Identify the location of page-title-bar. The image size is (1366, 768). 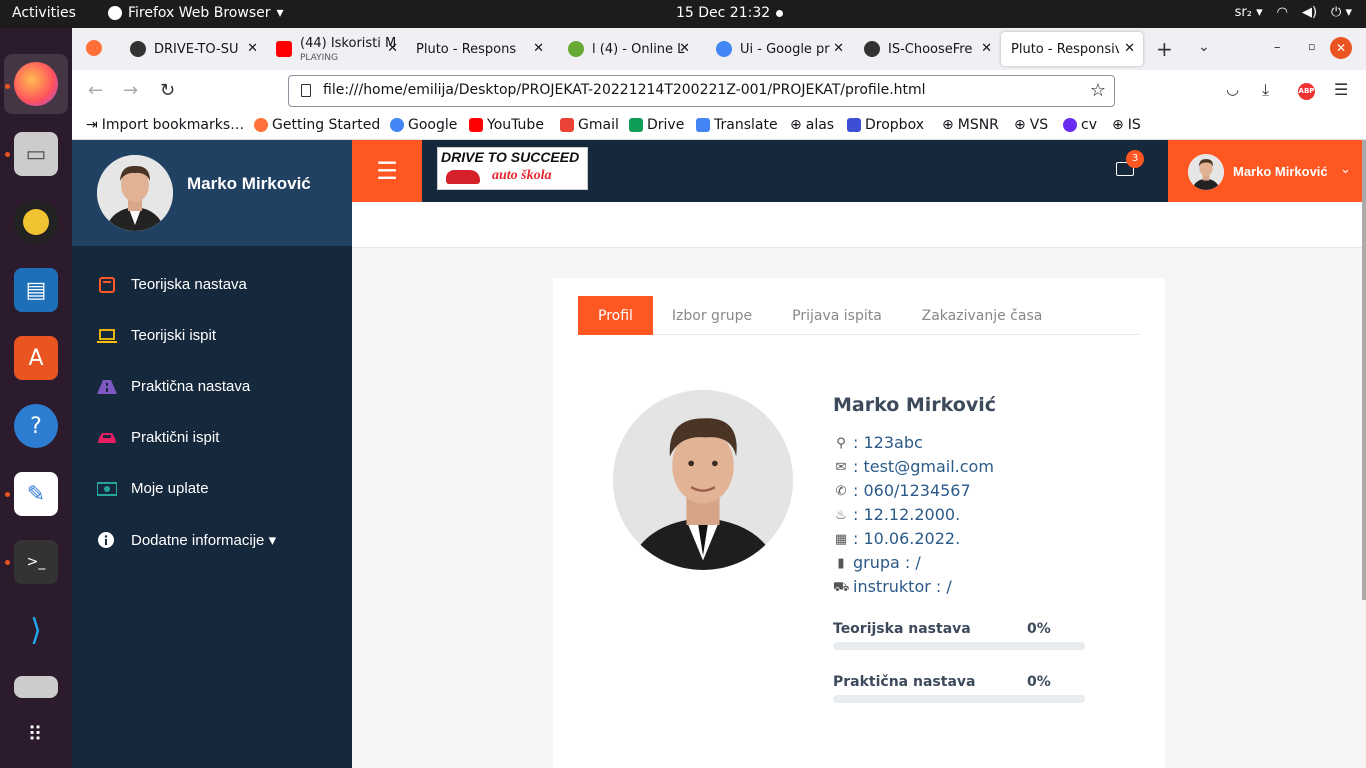
(859, 225).